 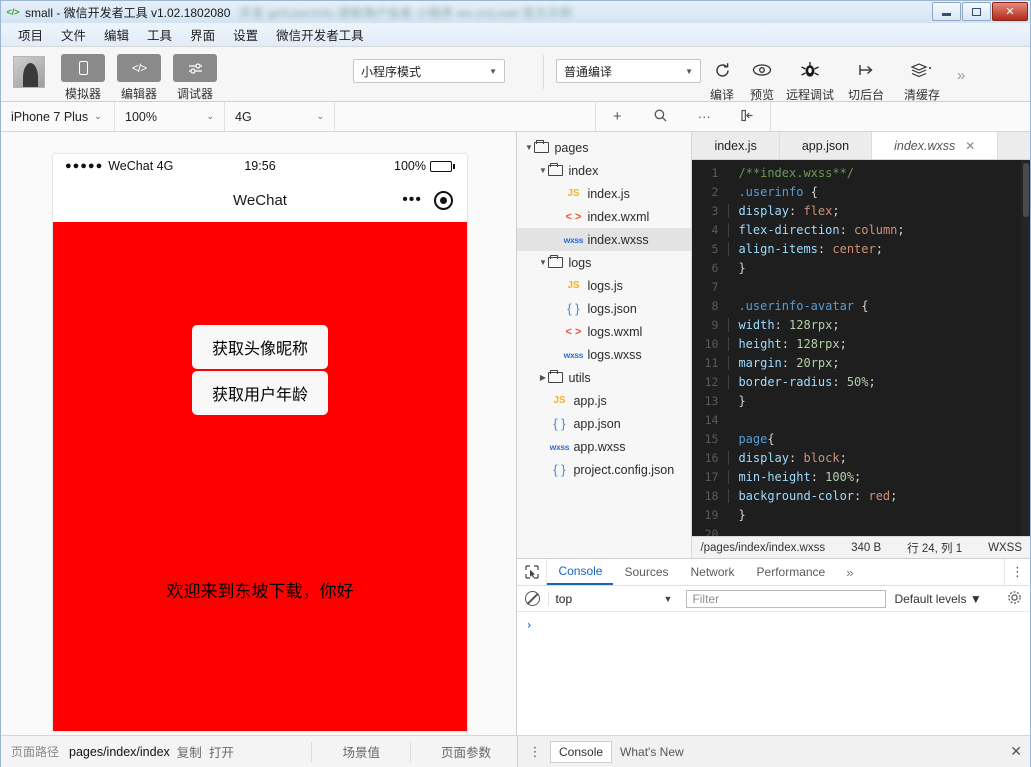 What do you see at coordinates (588, 71) in the screenshot?
I see `compile-mode-value: 普通编译` at bounding box center [588, 71].